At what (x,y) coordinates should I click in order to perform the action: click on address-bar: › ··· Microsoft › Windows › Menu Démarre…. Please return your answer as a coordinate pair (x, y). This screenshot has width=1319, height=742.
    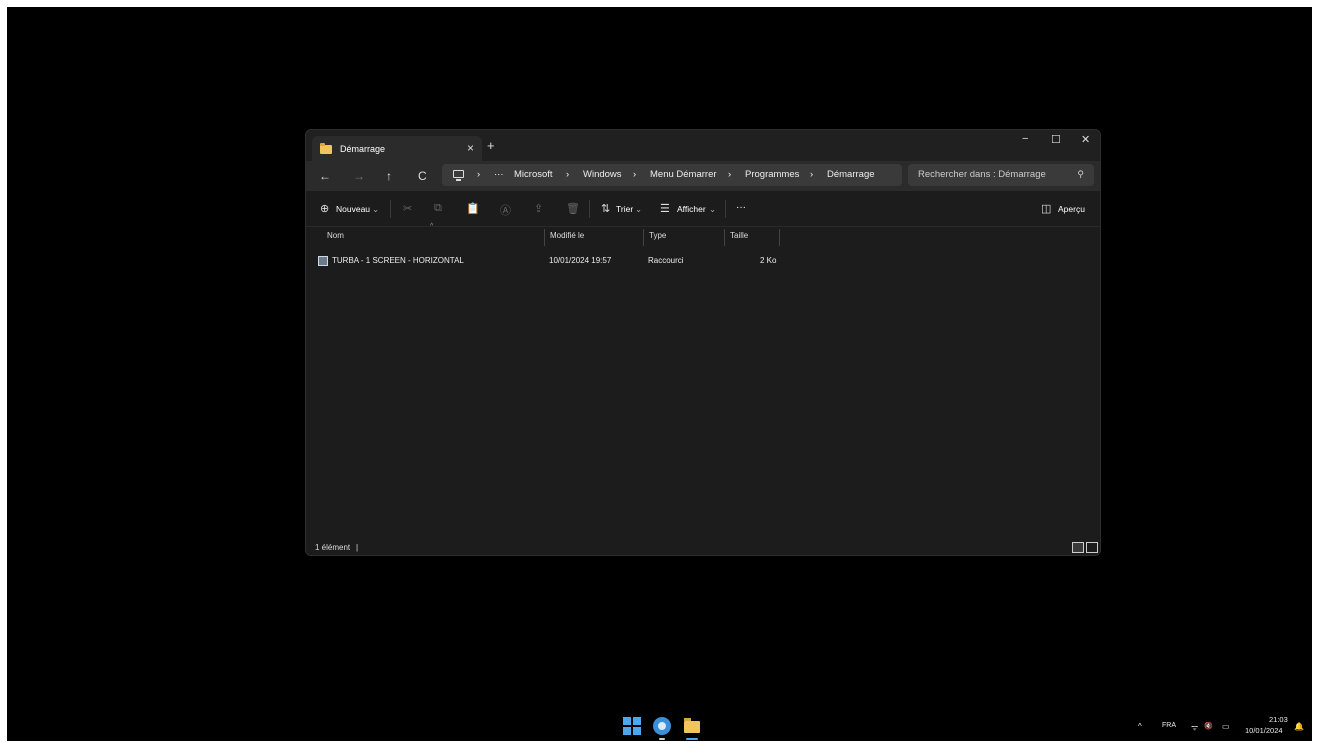
    Looking at the image, I should click on (672, 175).